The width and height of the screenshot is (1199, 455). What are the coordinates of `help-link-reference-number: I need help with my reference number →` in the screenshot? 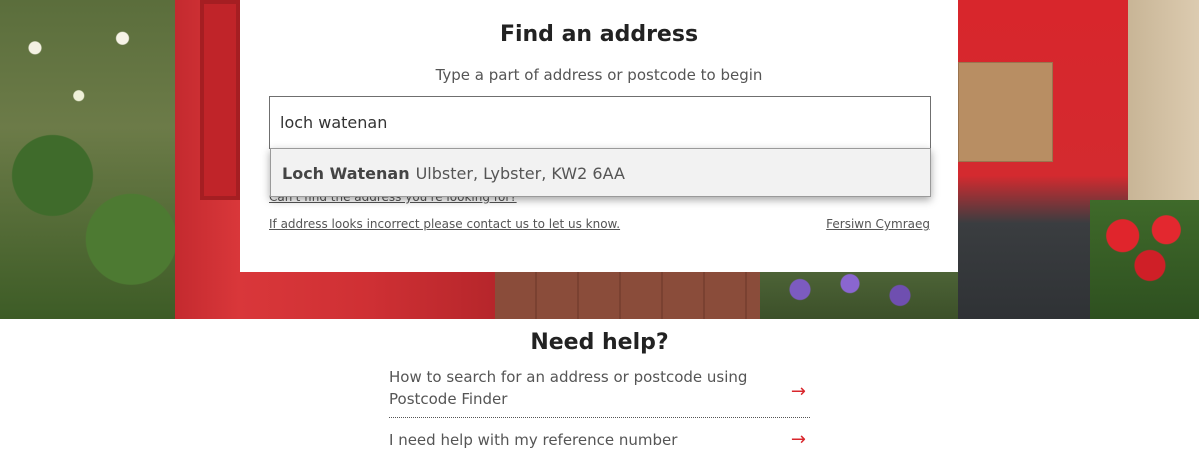 It's located at (599, 440).